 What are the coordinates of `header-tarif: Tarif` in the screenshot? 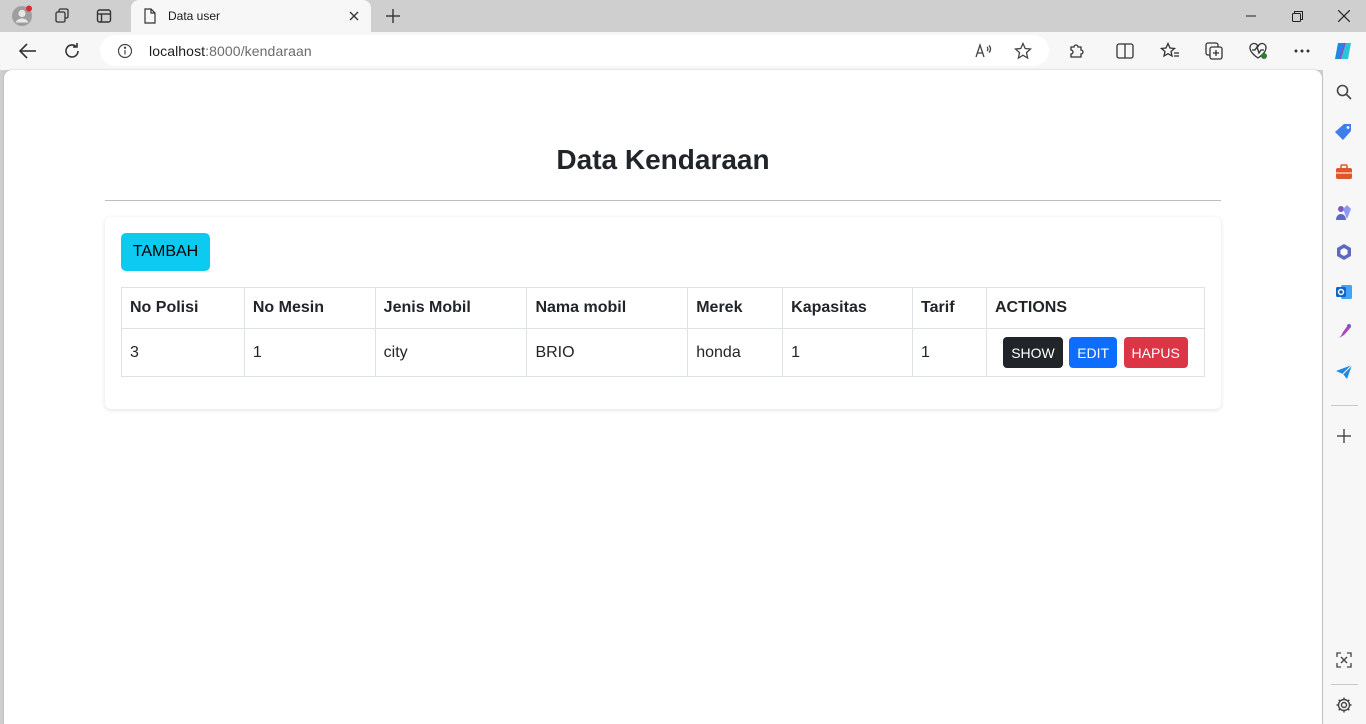 It's located at (949, 308).